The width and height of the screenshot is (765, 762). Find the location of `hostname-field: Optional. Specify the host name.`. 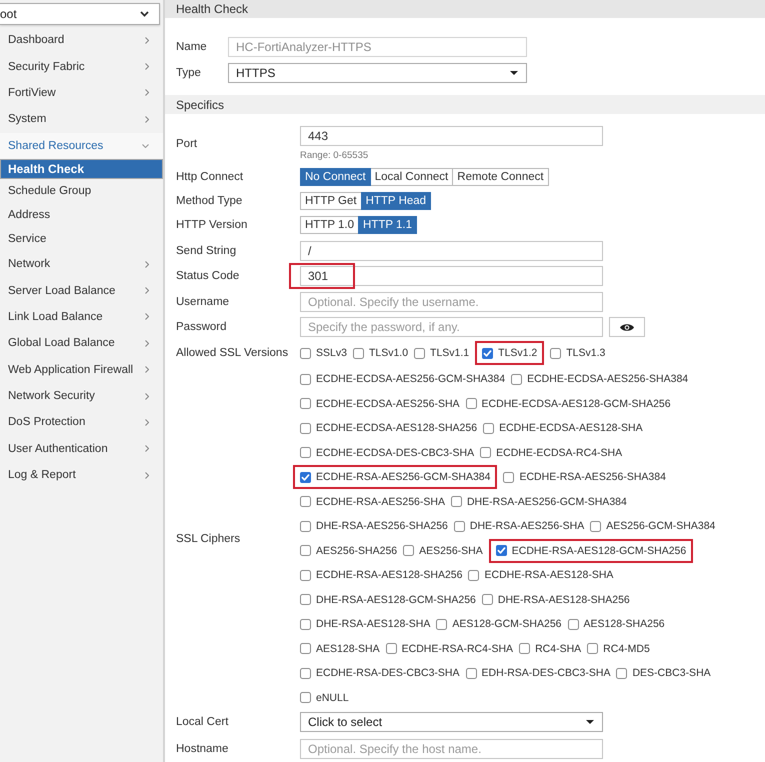

hostname-field: Optional. Specify the host name. is located at coordinates (451, 749).